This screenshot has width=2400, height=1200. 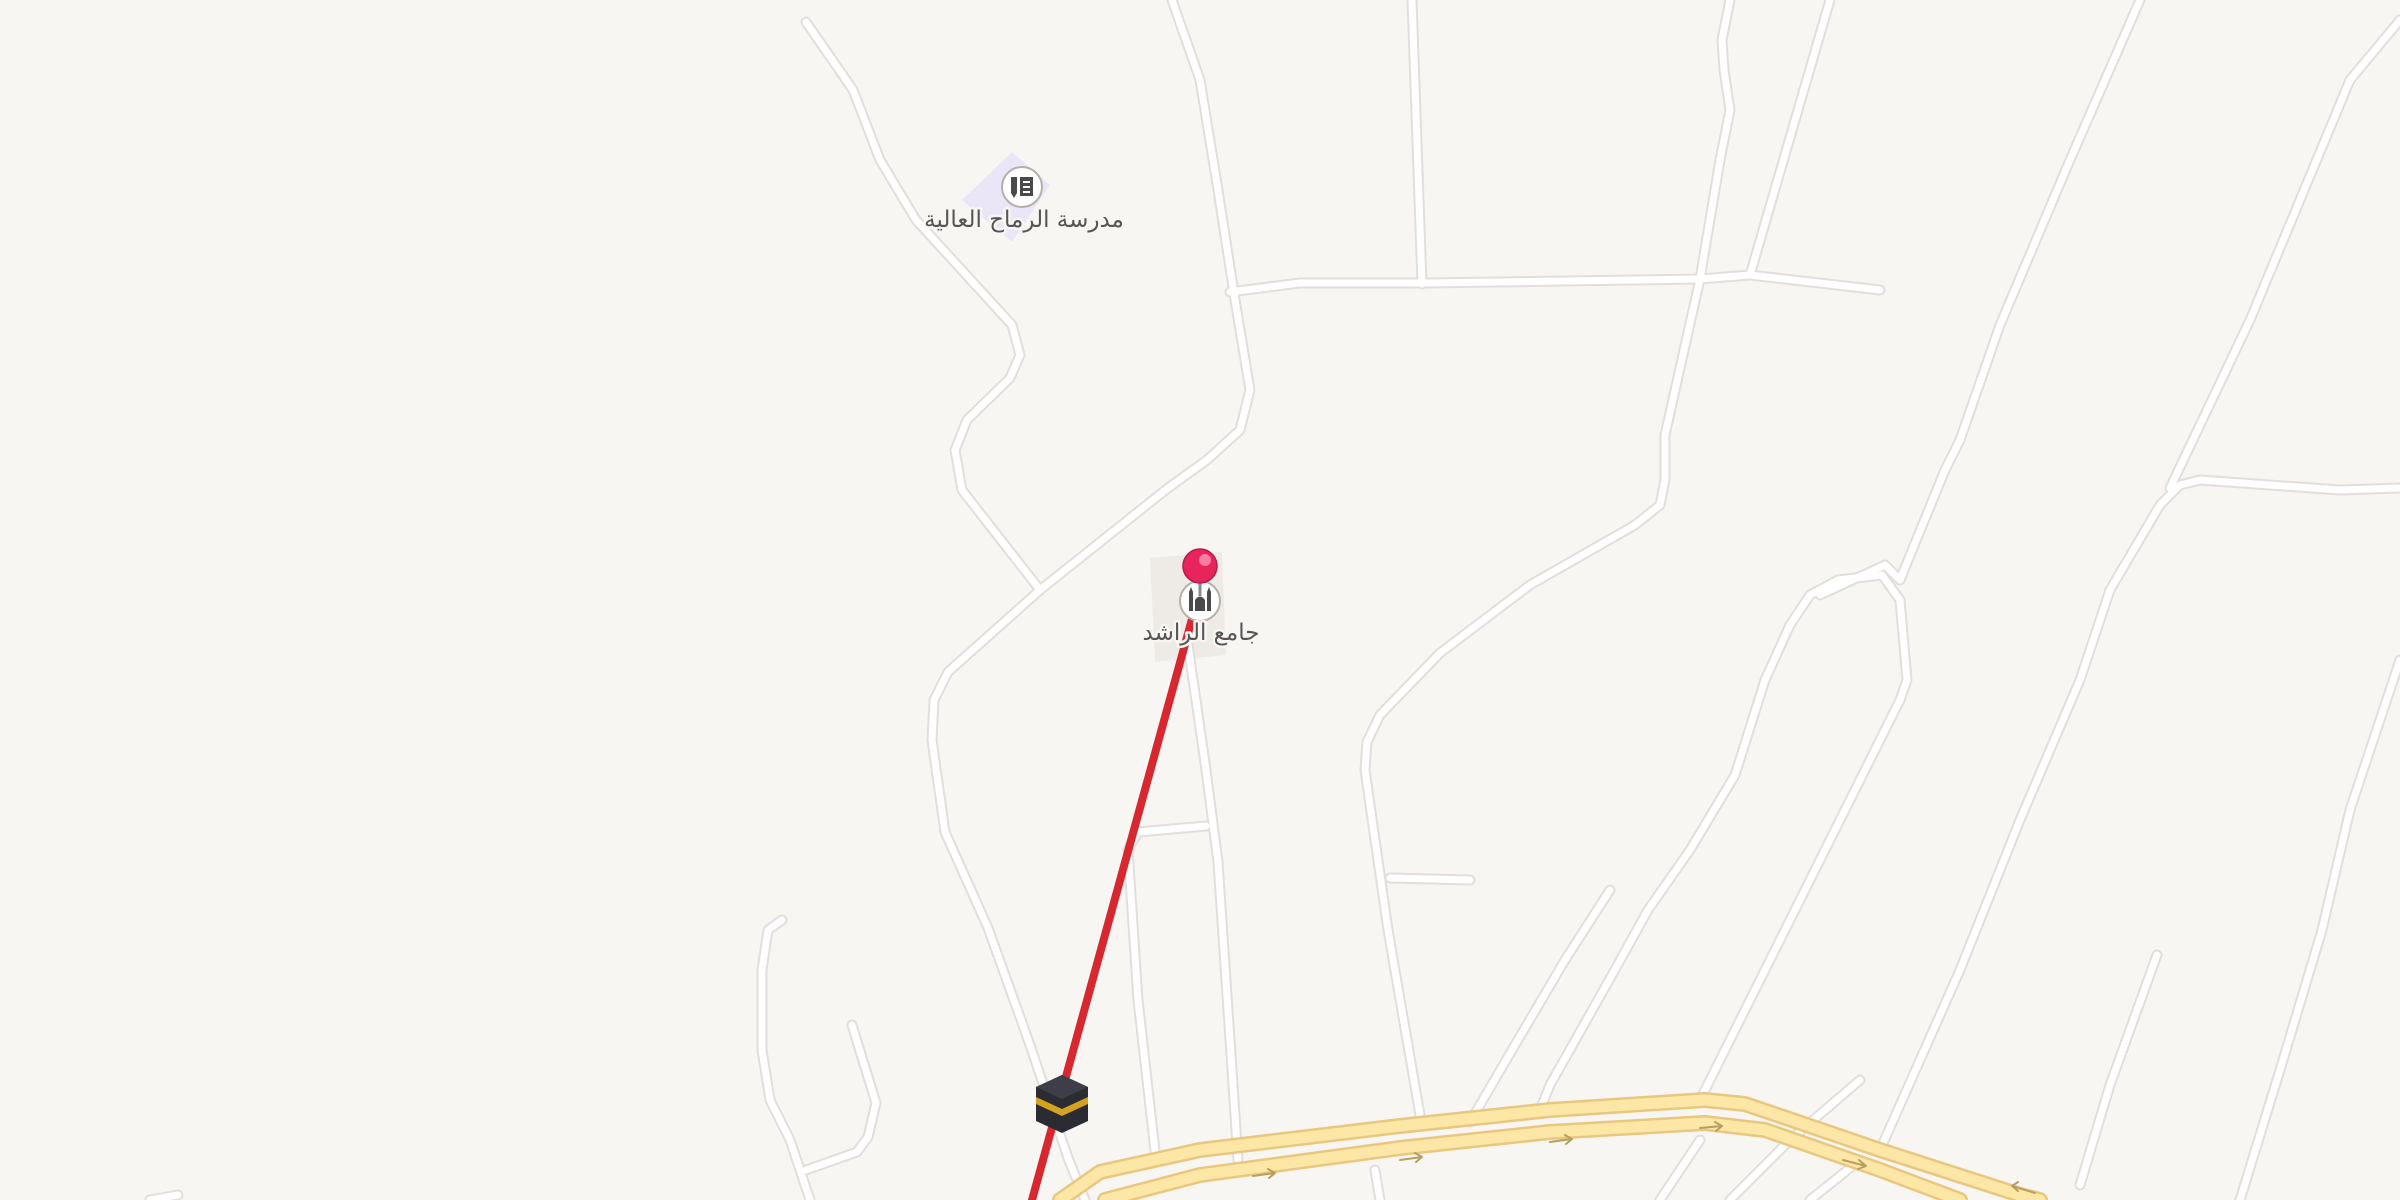 I want to click on kaaba-icon, so click(x=1062, y=1104).